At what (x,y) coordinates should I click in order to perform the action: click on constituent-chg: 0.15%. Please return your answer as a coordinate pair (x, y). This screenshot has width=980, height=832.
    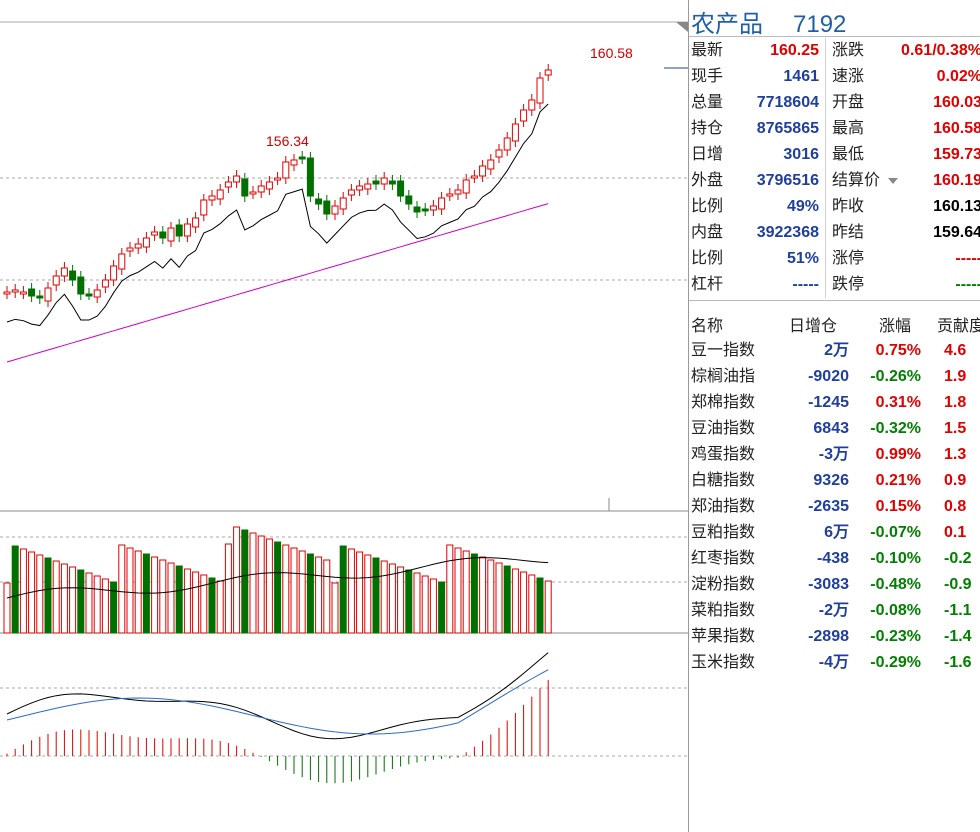
    Looking at the image, I should click on (898, 506).